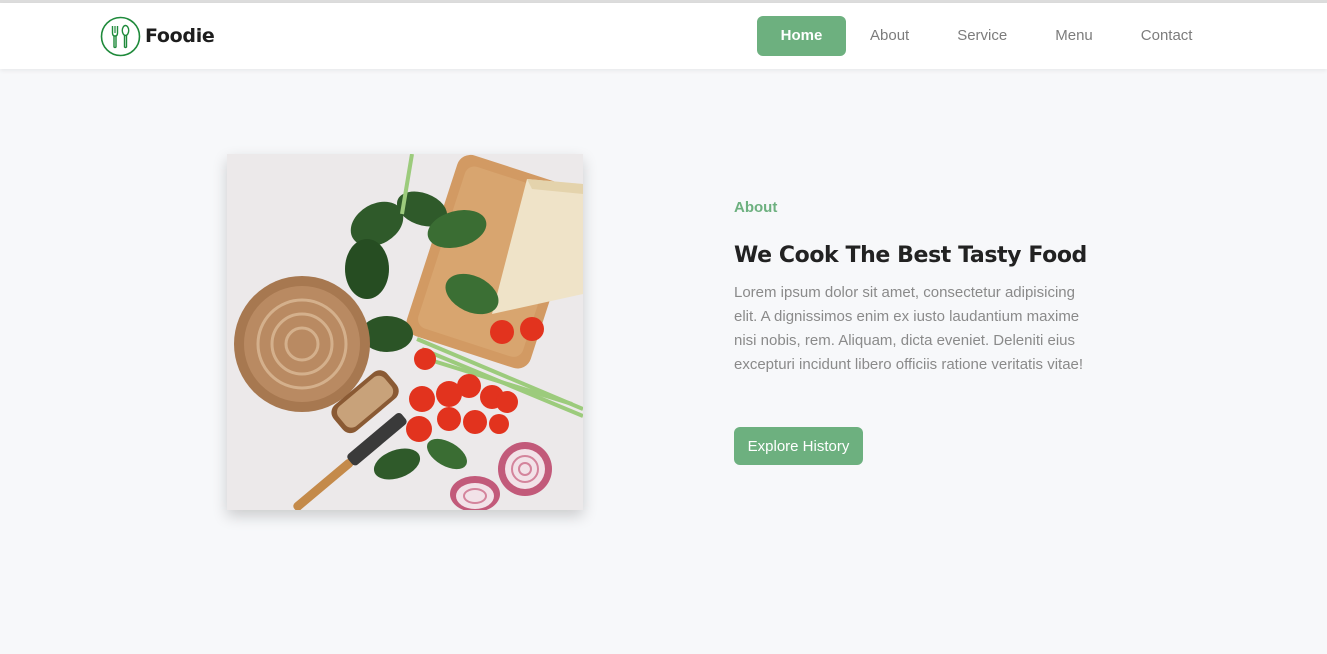 This screenshot has height=654, width=1327. I want to click on nav-contact: Contact, so click(1167, 36).